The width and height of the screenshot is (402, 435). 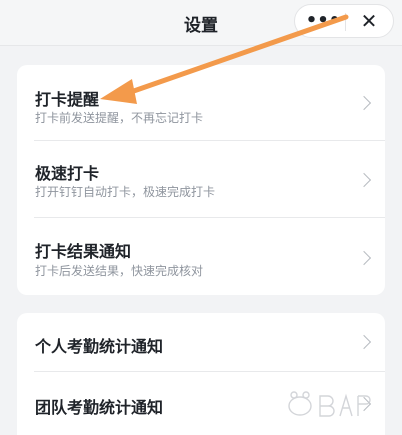 What do you see at coordinates (67, 173) in the screenshot?
I see `setting-item-label: 极速打卡` at bounding box center [67, 173].